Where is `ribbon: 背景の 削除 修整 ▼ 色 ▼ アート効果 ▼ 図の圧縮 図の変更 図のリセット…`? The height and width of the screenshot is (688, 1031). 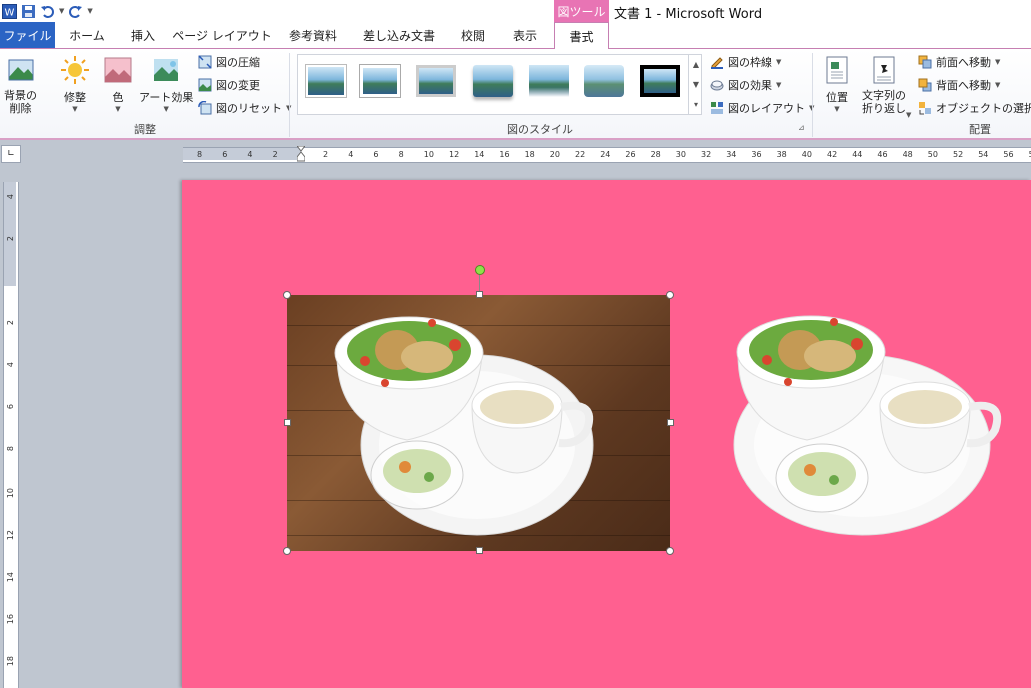 ribbon: 背景の 削除 修整 ▼ 色 ▼ アート効果 ▼ 図の圧縮 図の変更 図のリセット… is located at coordinates (515, 94).